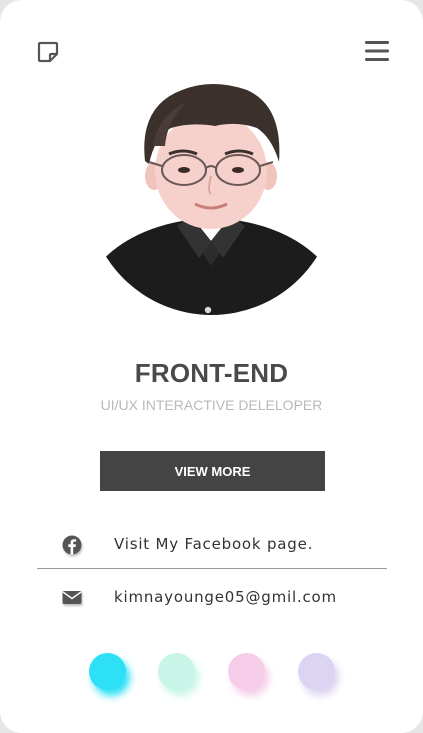 This screenshot has width=423, height=733. What do you see at coordinates (246, 671) in the screenshot?
I see `theme-swatch-pink` at bounding box center [246, 671].